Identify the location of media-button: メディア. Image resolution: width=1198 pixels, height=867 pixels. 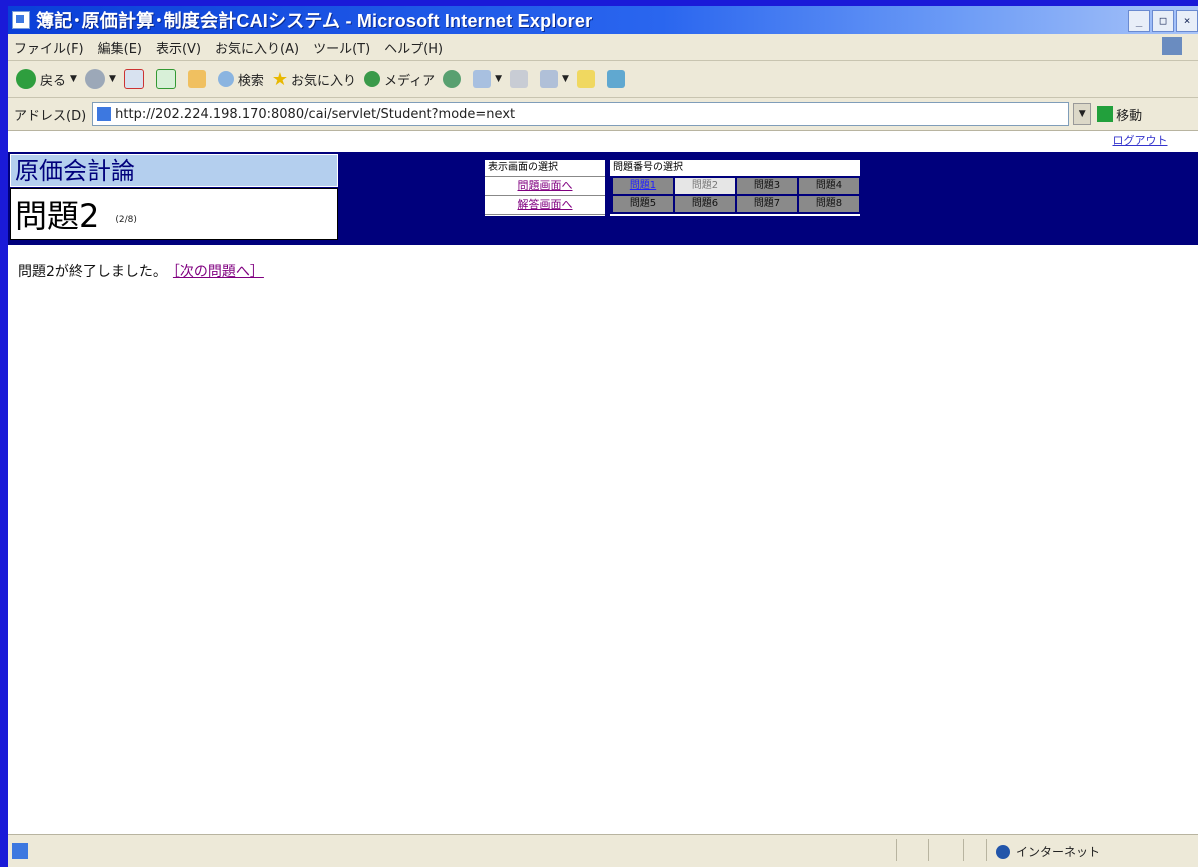
(399, 79).